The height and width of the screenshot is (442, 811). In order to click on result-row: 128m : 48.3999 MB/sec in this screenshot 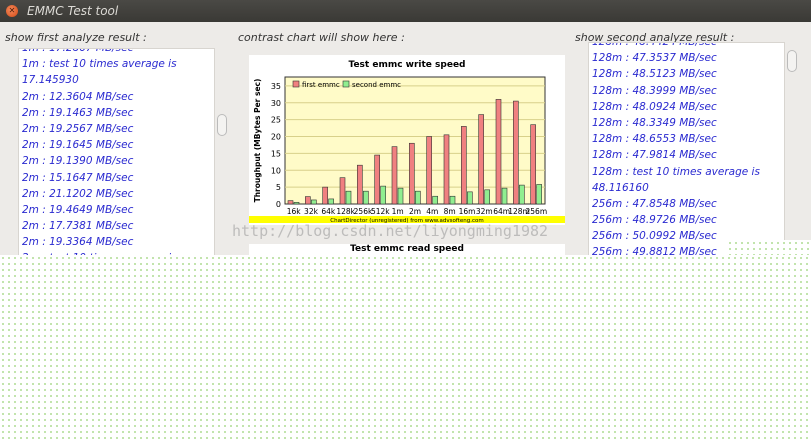, I will do `click(654, 90)`.